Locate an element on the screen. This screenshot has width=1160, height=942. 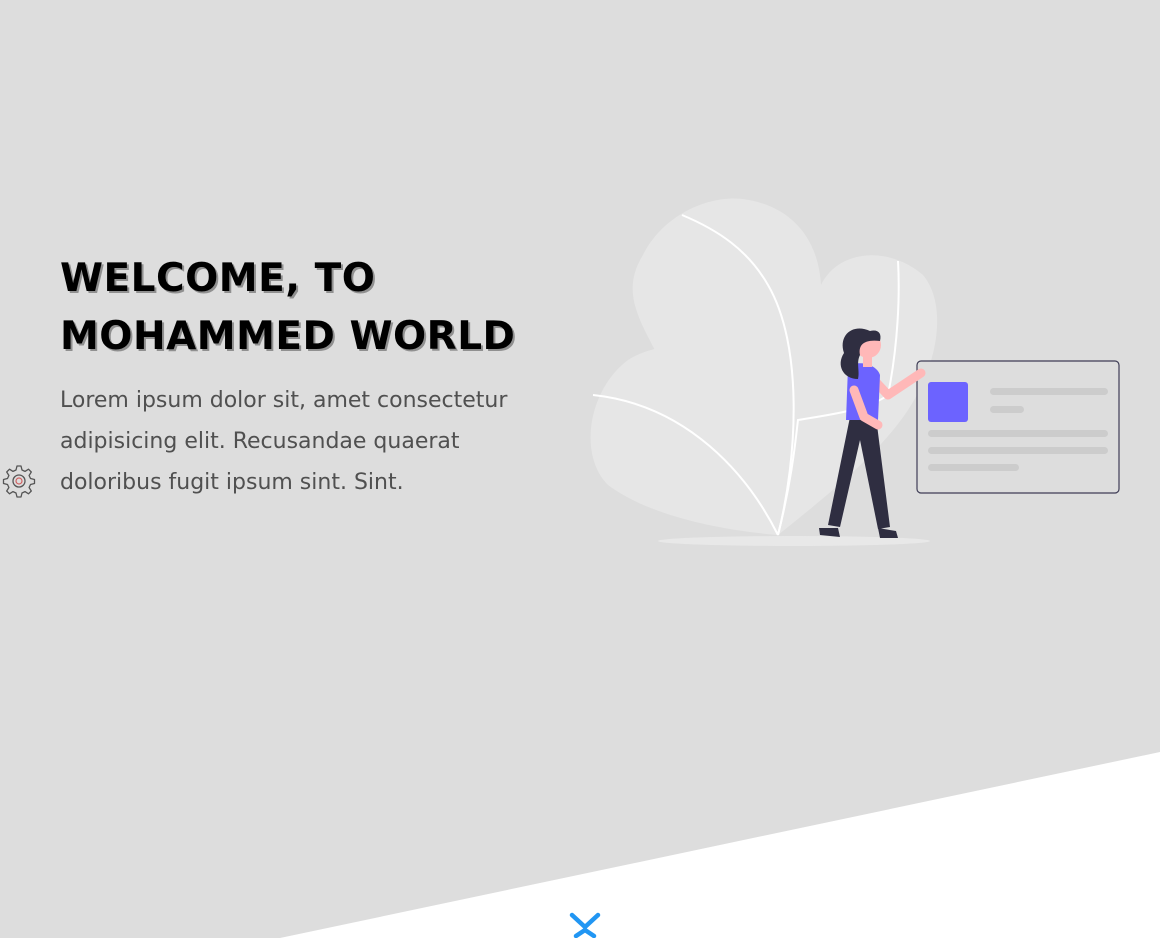
ui-card-image is located at coordinates (948, 402).